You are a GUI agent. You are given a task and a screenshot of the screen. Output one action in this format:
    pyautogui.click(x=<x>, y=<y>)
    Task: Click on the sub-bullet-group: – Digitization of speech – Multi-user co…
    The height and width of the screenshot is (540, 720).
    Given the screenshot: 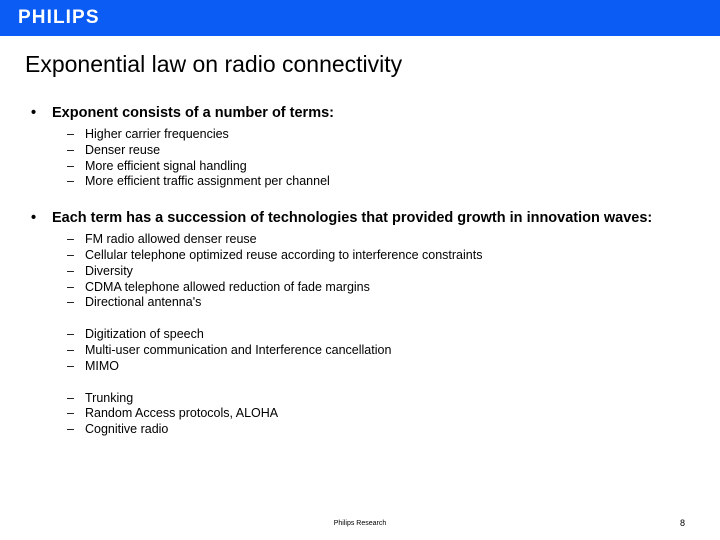 What is the action you would take?
    pyautogui.click(x=360, y=350)
    